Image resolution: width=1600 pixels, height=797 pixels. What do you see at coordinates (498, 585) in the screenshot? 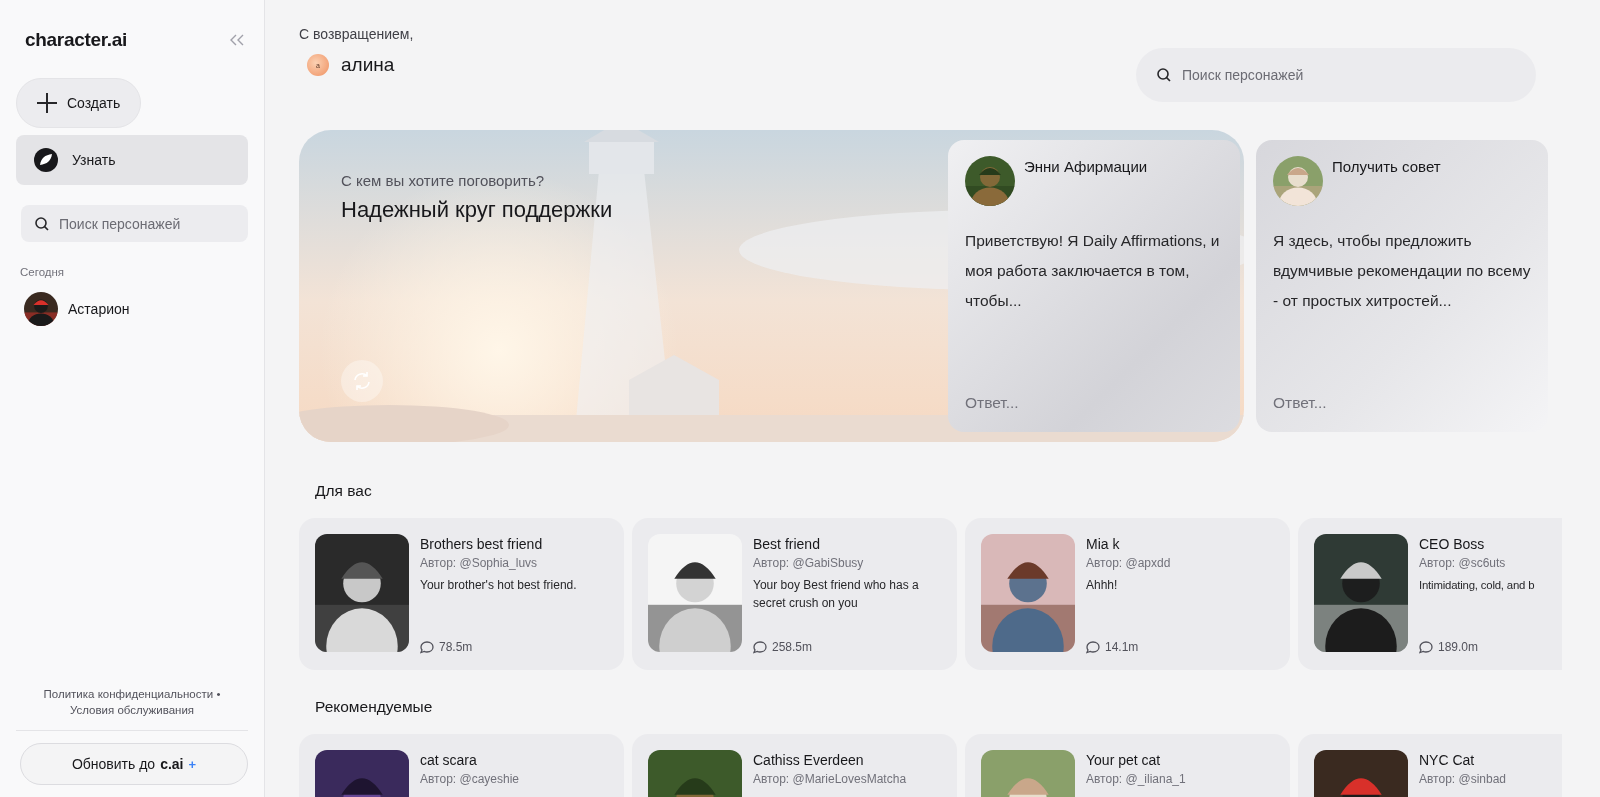
I see `character-description: Your brother's hot best friend.` at bounding box center [498, 585].